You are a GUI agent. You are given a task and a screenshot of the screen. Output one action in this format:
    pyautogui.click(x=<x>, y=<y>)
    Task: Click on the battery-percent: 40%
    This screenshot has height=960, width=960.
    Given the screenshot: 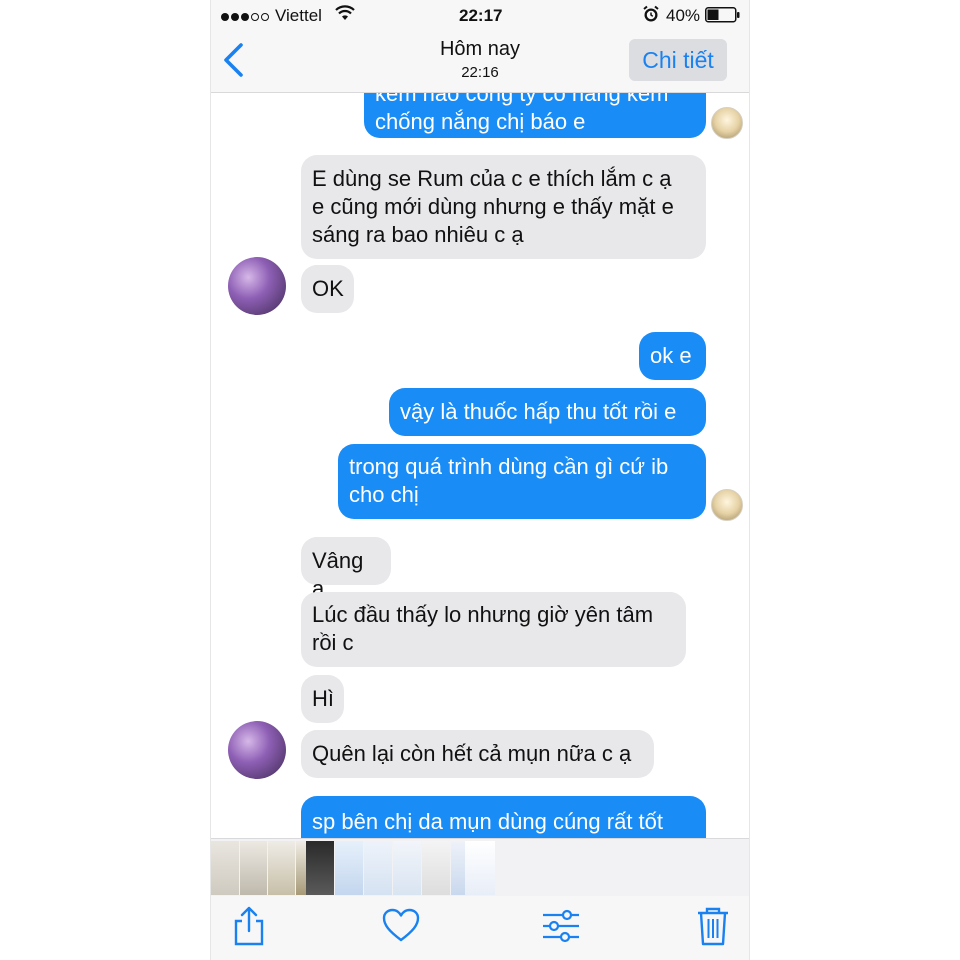 What is the action you would take?
    pyautogui.click(x=683, y=15)
    